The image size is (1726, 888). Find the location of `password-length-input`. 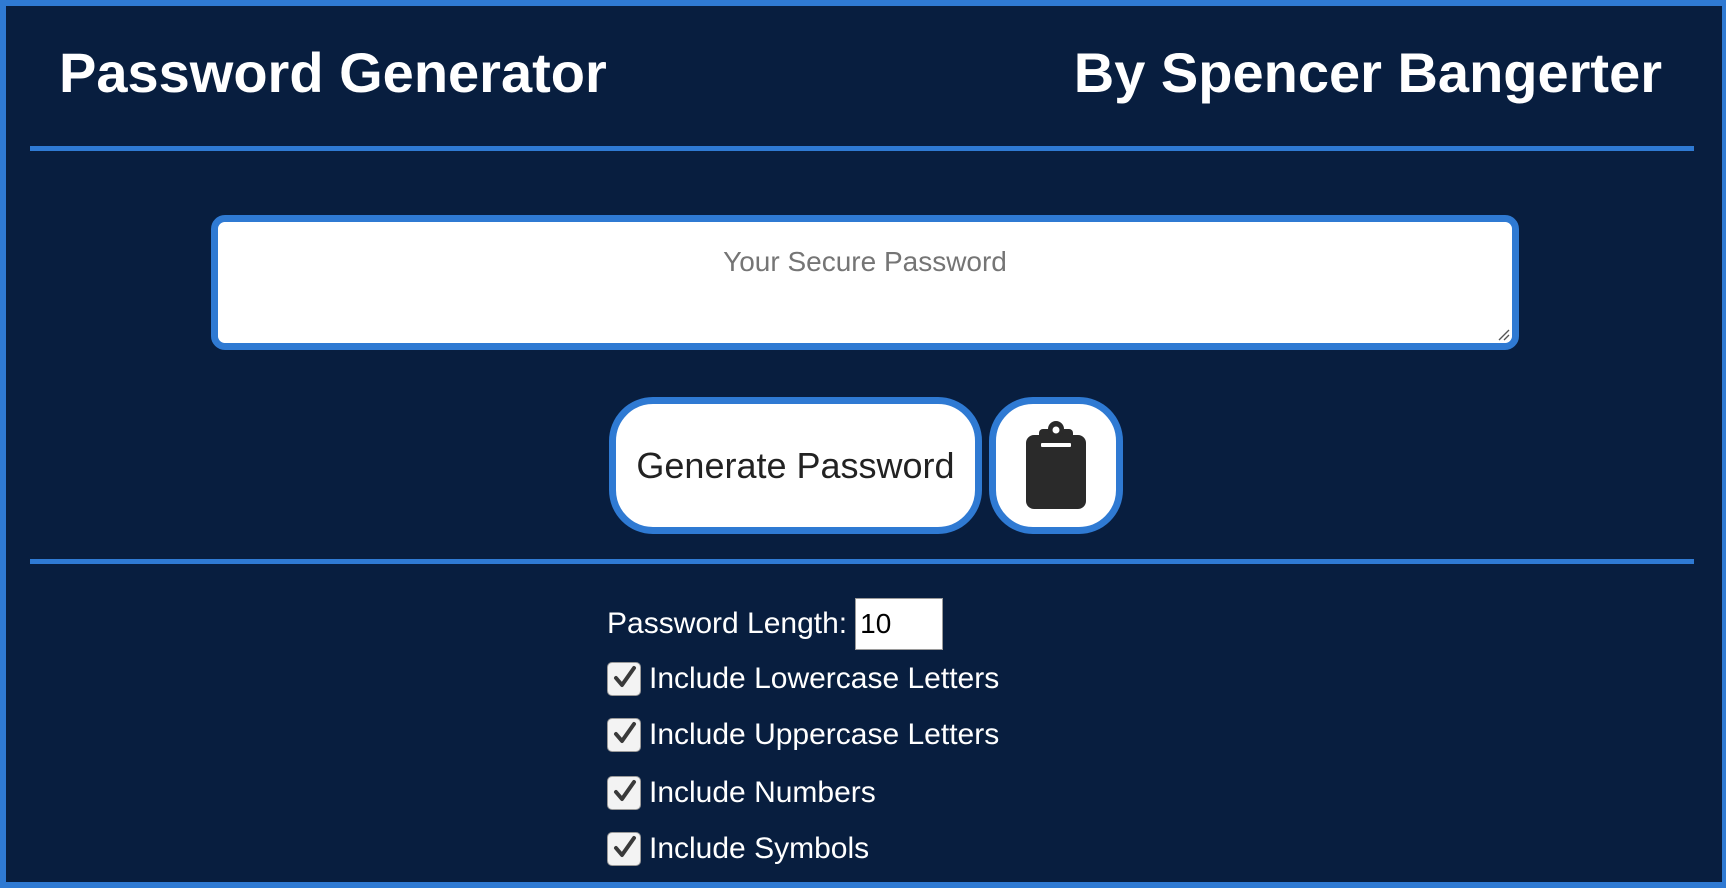

password-length-input is located at coordinates (899, 624).